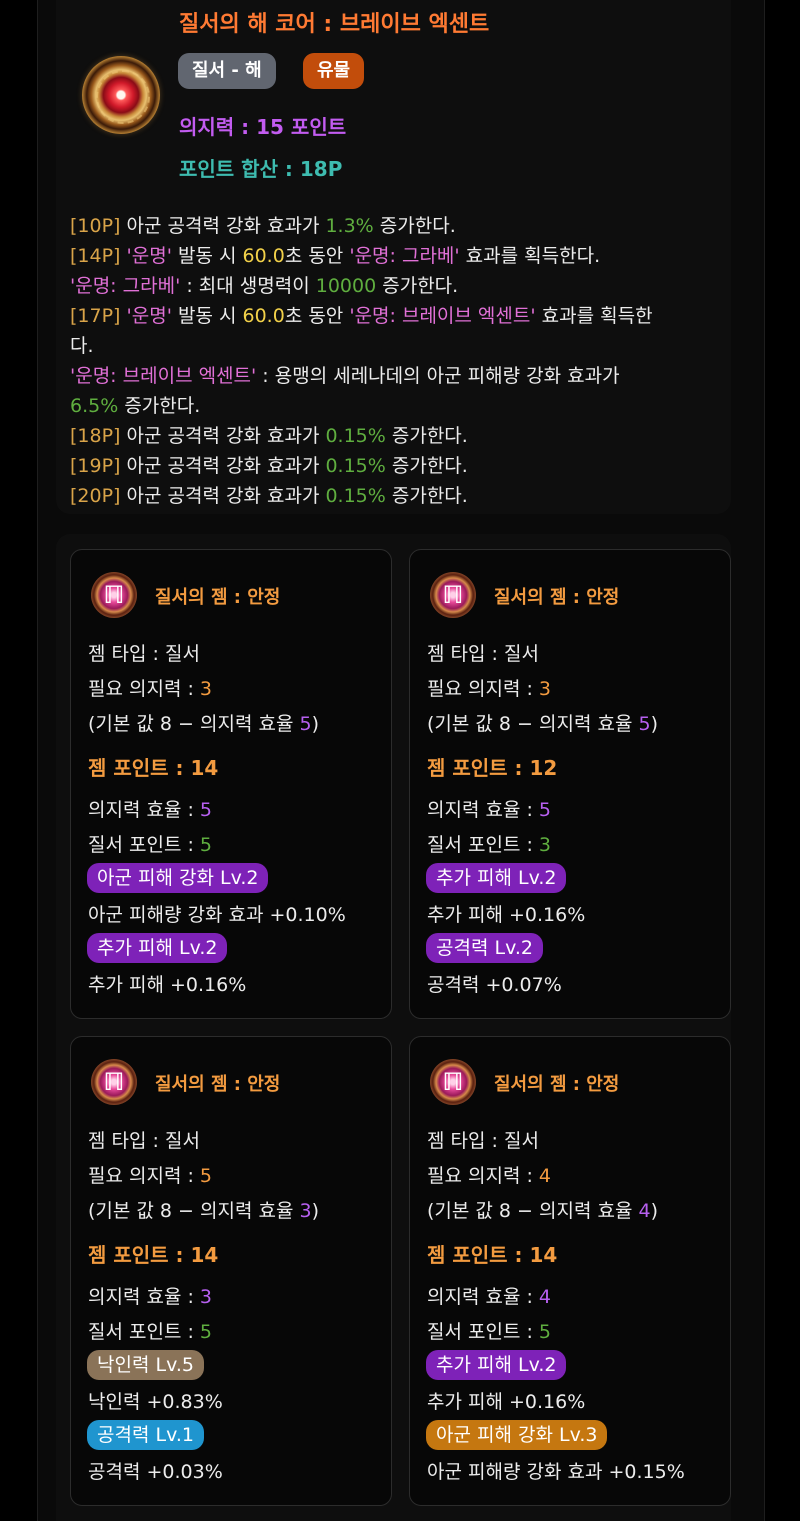  Describe the element at coordinates (496, 1365) in the screenshot. I see `gem-option-1-badge: 추가 피해 Lv.2` at that location.